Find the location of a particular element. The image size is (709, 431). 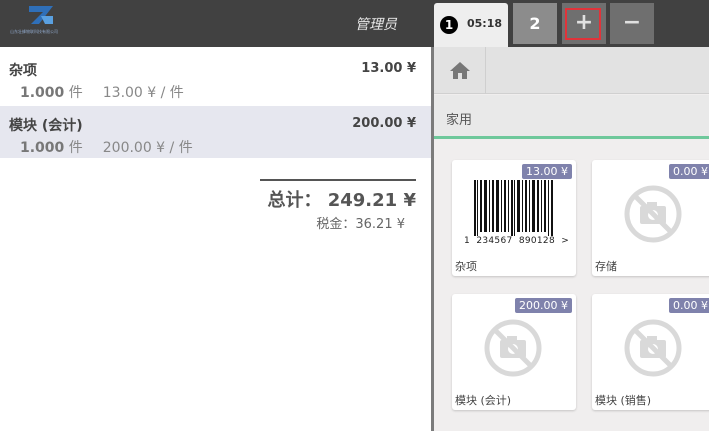

order-line-info: 1.000 件 13.00 ¥ / 件 is located at coordinates (102, 92).